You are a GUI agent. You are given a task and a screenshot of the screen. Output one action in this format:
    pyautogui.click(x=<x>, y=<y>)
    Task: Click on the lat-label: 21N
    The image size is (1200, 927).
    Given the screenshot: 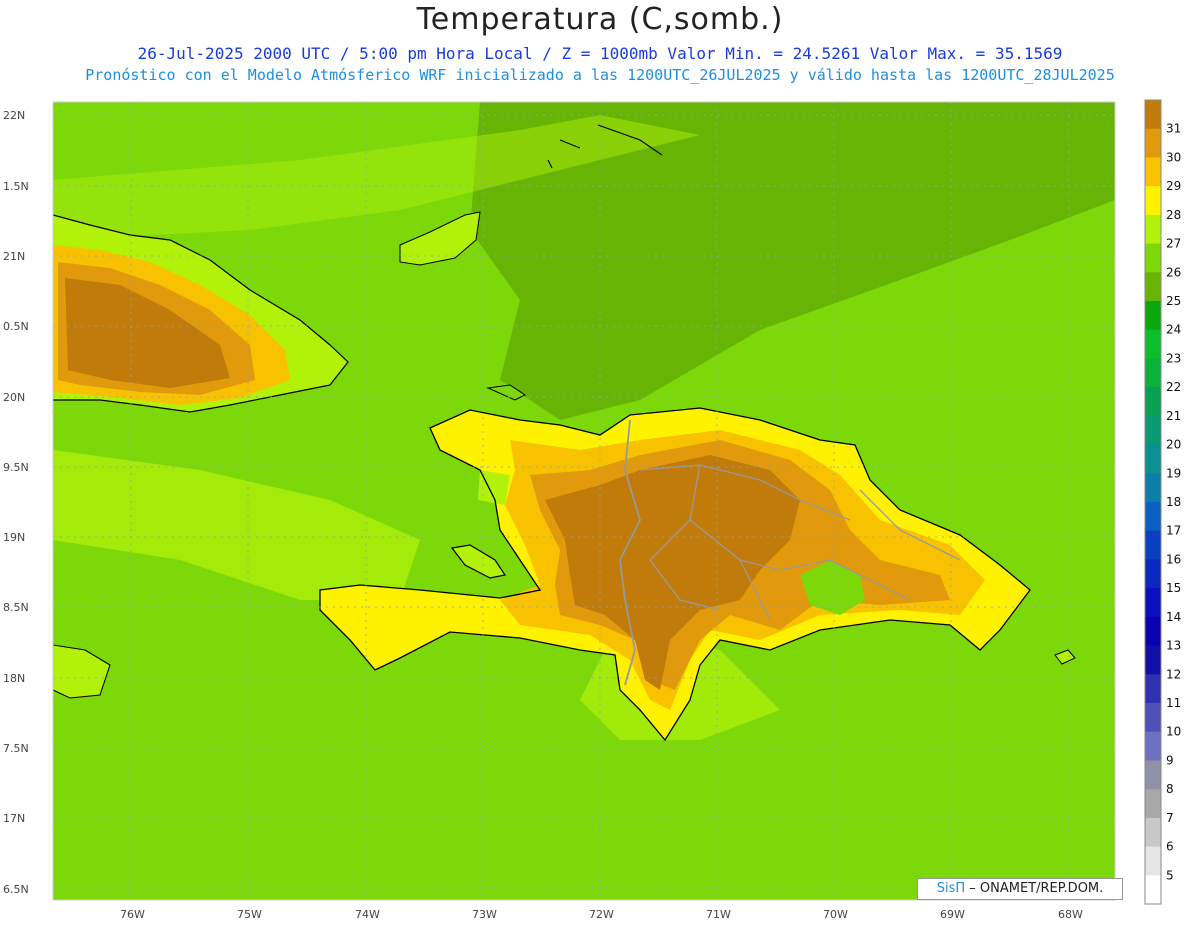 What is the action you would take?
    pyautogui.click(x=14, y=256)
    